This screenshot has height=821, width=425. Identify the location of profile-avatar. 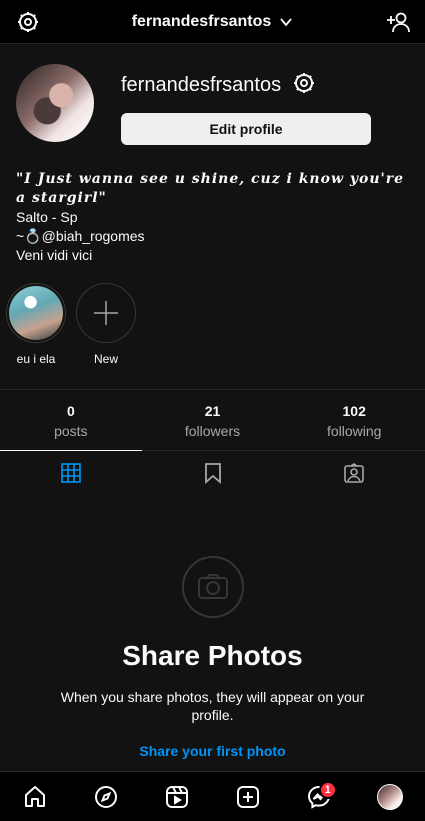
(55, 103).